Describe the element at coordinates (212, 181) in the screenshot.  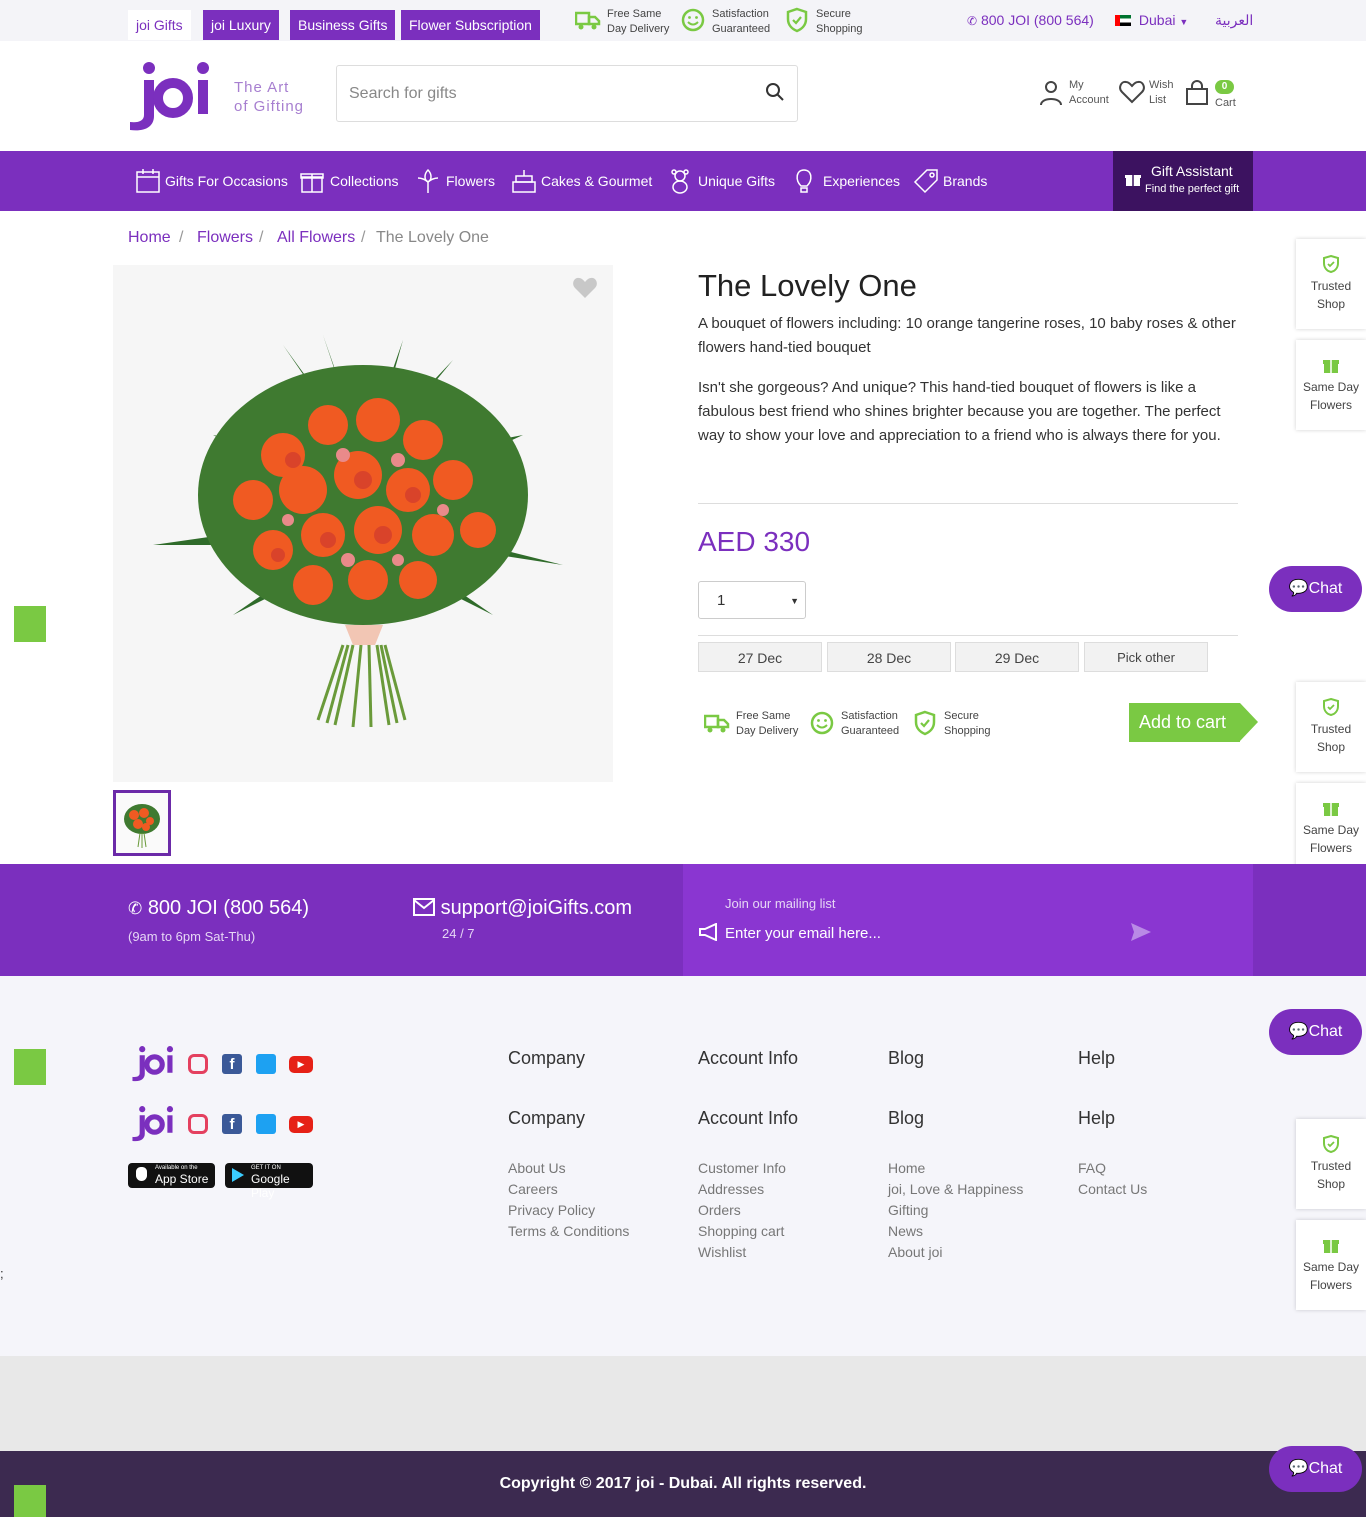
I see `nav-gifts-for-occasions: Gifts For Occasions` at that location.